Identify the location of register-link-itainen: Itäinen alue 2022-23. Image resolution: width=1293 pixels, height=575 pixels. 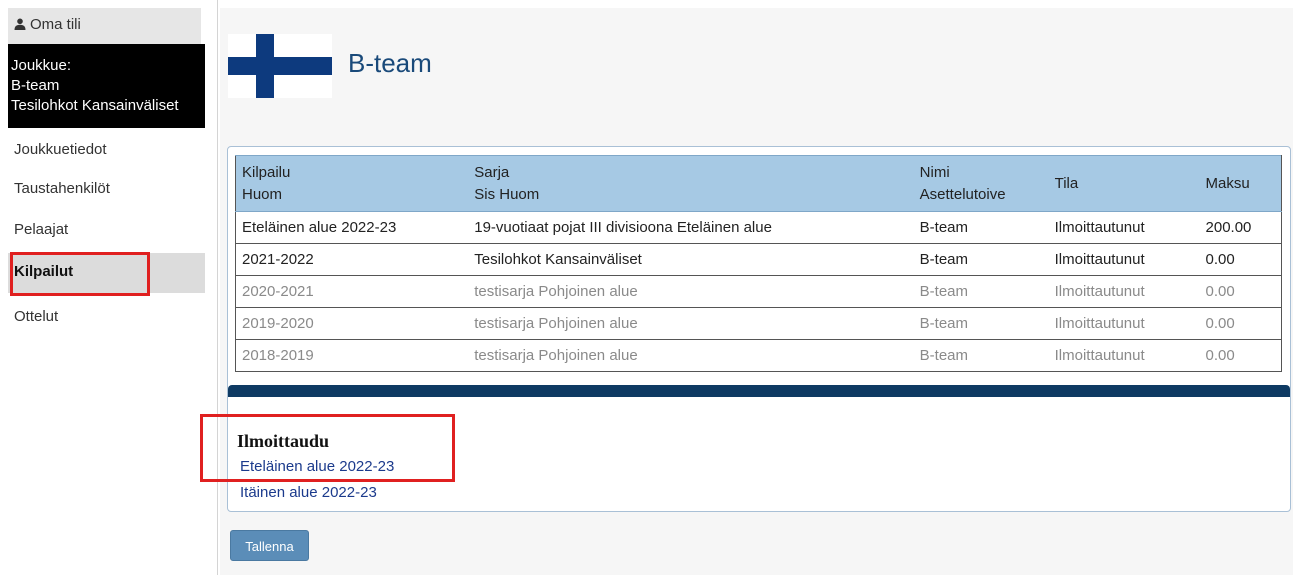
(308, 492).